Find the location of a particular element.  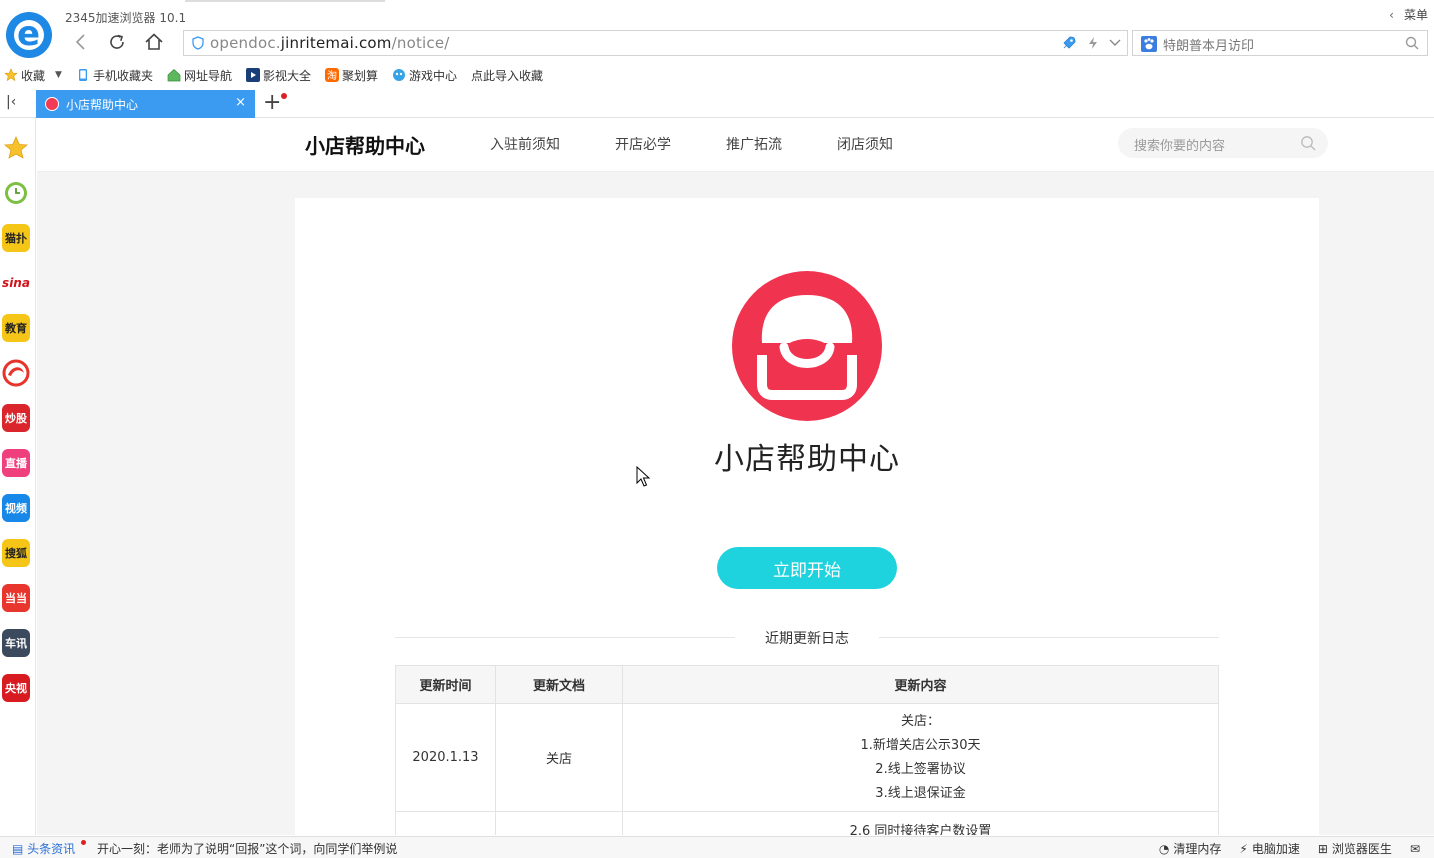

favorites-star-icon is located at coordinates (16, 148).